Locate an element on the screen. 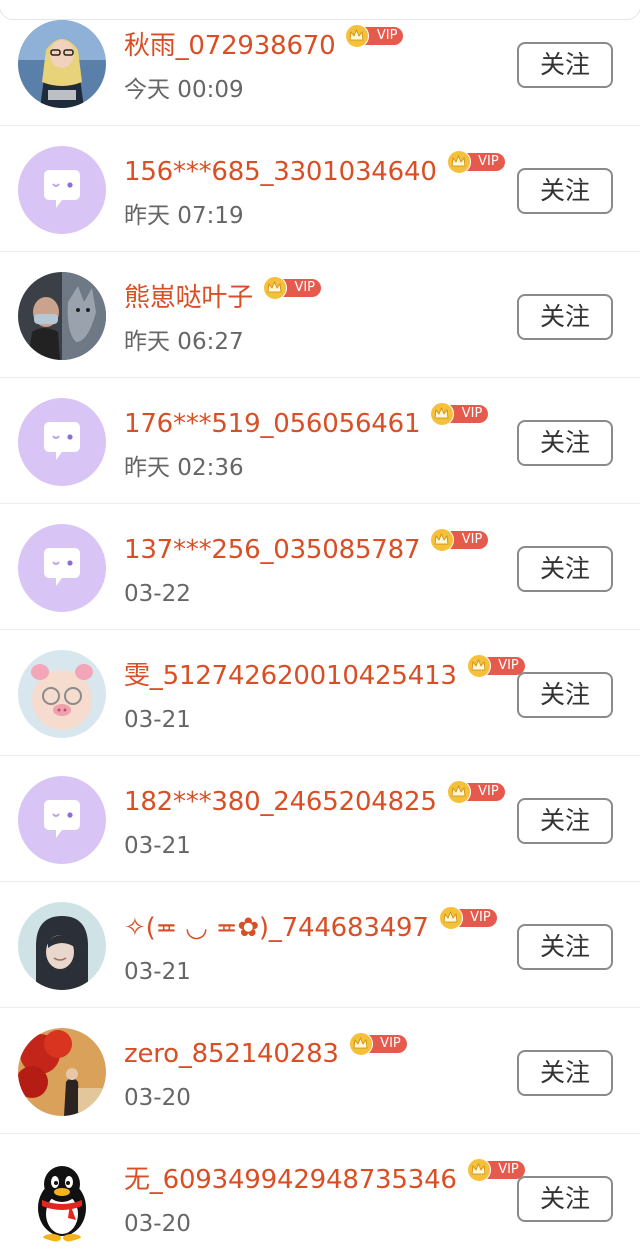  user-name: 156***685_3301034640 is located at coordinates (280, 172).